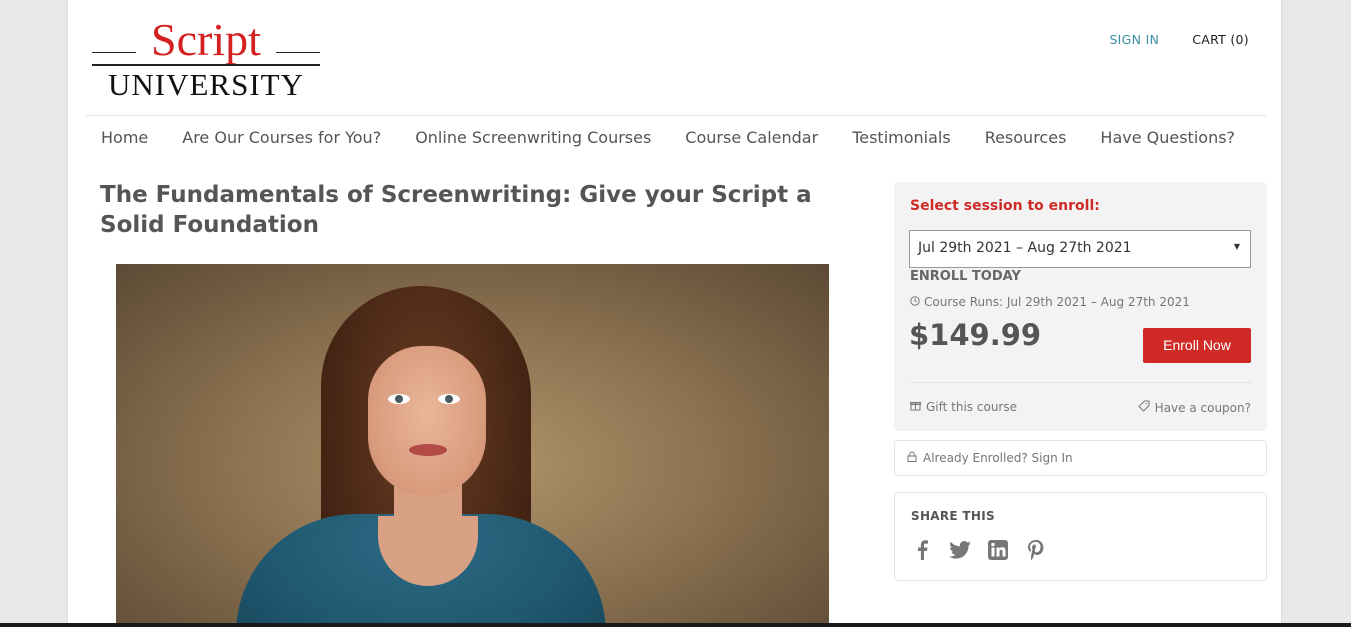 The image size is (1351, 627). What do you see at coordinates (971, 407) in the screenshot?
I see `gift-course-label: Gift this course` at bounding box center [971, 407].